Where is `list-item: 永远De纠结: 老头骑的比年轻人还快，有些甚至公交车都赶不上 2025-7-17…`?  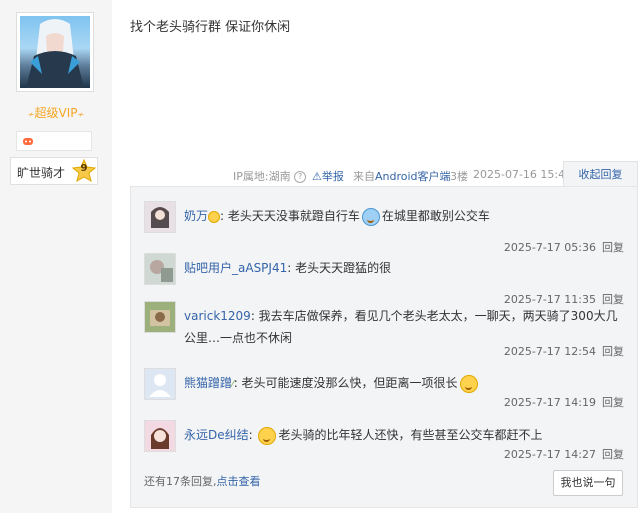 list-item: 永远De纠结: 老头骑的比年轻人还快，有些甚至公交车都赶不上 2025-7-17… is located at coordinates (384, 443).